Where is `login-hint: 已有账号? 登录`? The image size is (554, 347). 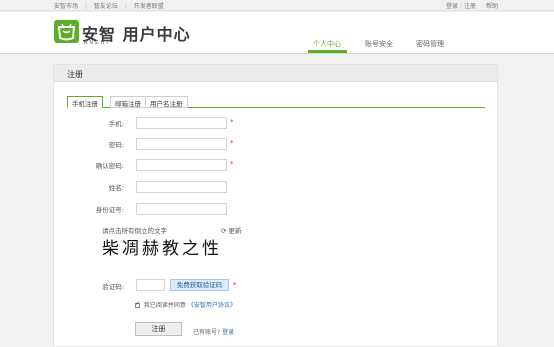
login-hint: 已有账号? 登录 is located at coordinates (213, 331).